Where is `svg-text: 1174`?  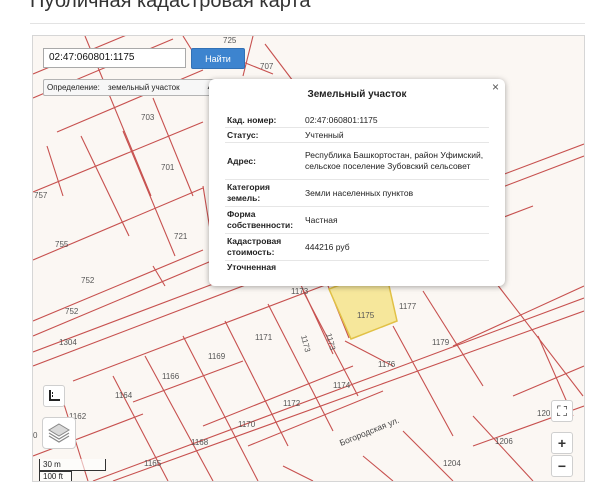 svg-text: 1174 is located at coordinates (342, 385).